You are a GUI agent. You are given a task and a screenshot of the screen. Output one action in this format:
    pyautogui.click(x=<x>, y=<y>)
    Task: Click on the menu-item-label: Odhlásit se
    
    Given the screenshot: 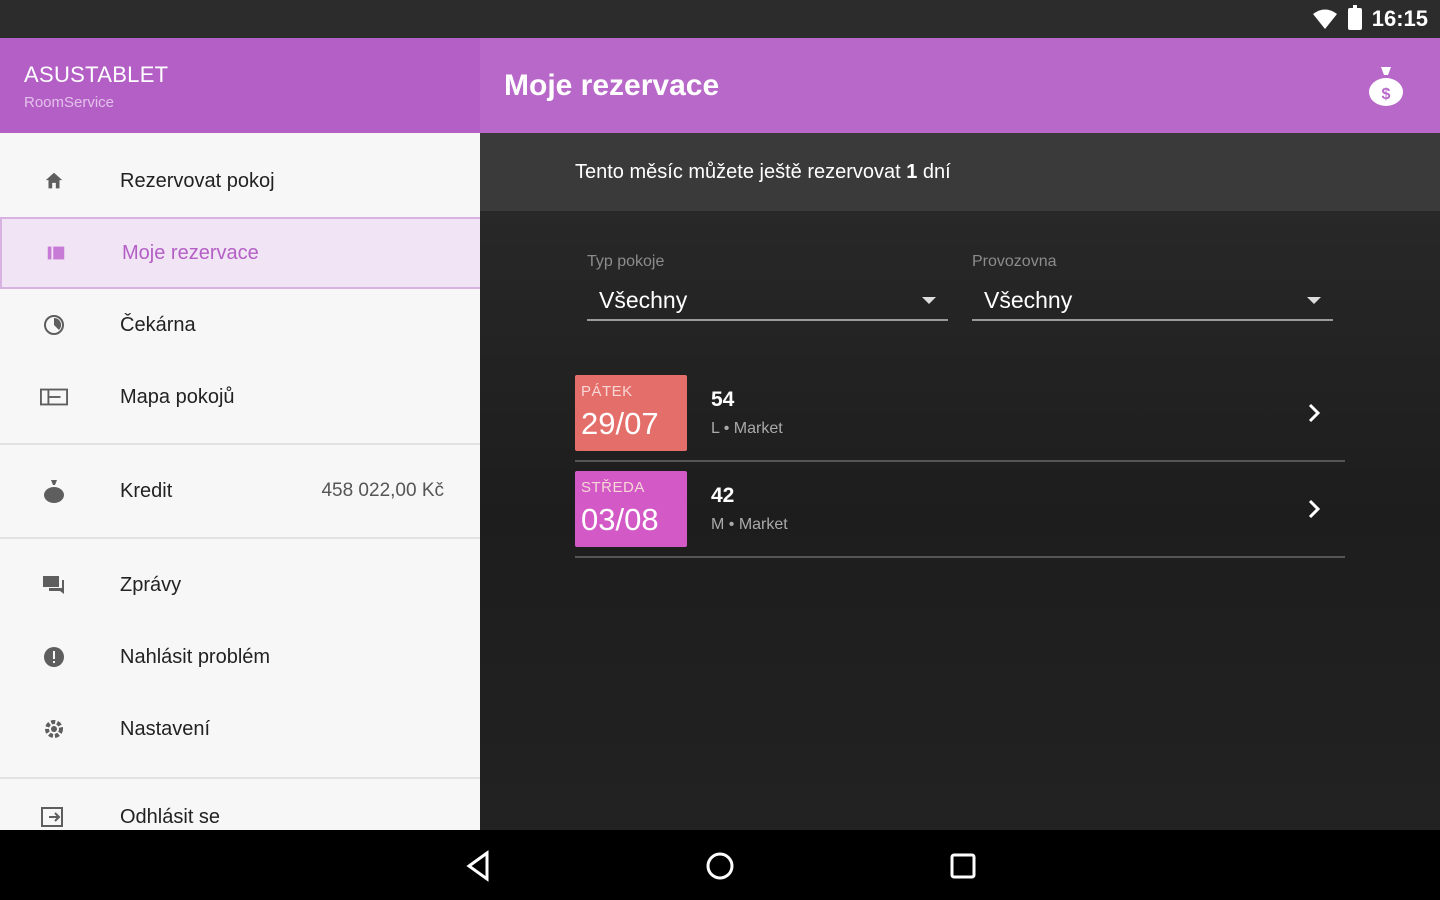 What is the action you would take?
    pyautogui.click(x=170, y=816)
    